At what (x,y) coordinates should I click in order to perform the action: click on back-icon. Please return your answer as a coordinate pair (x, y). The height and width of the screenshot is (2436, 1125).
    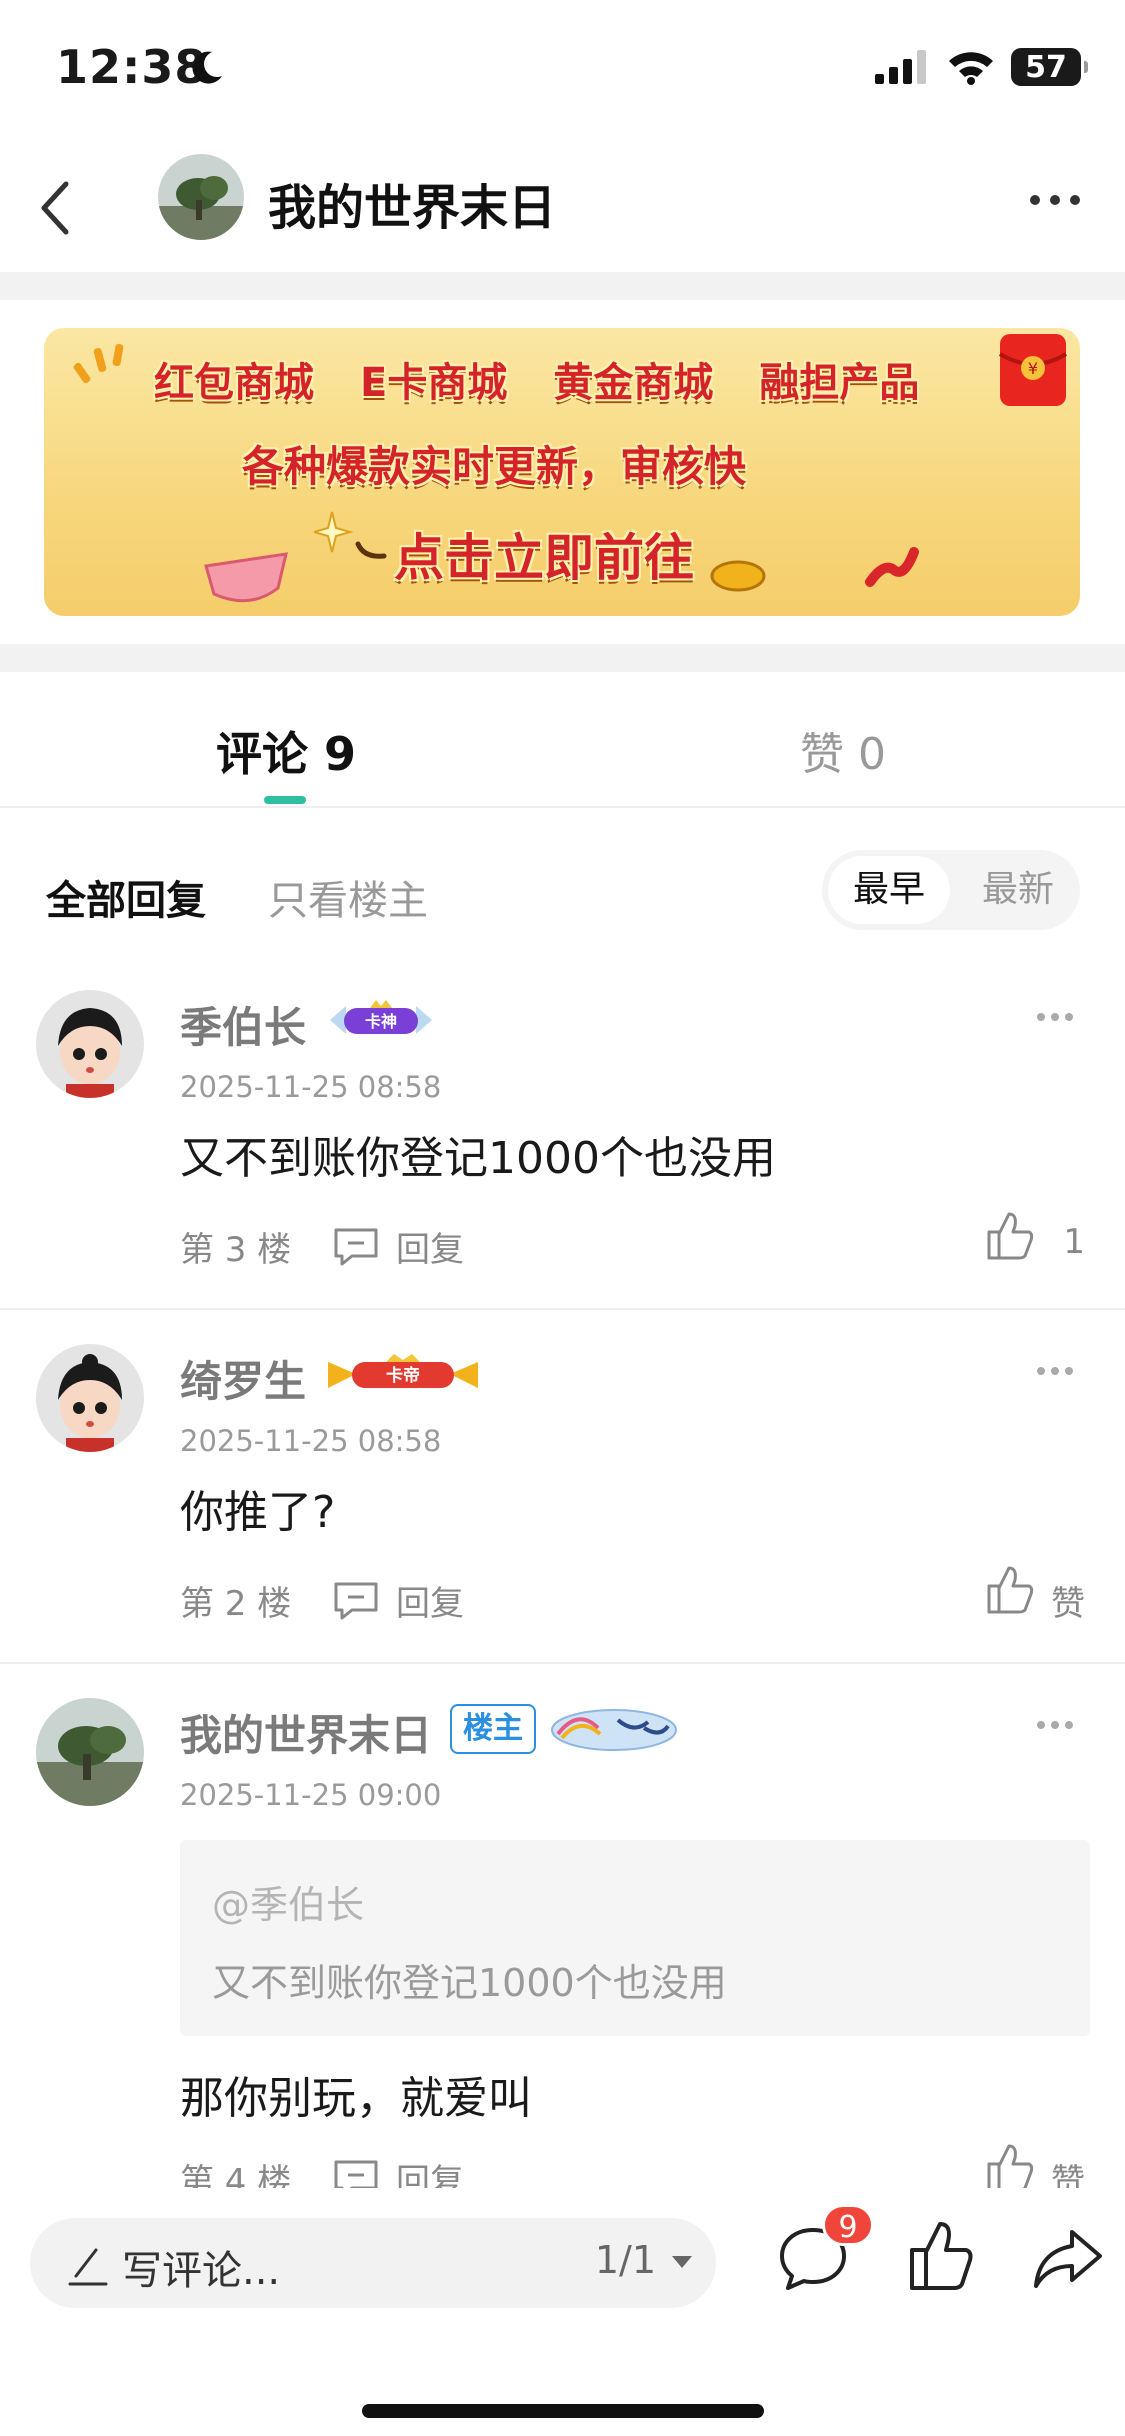
    Looking at the image, I should click on (60, 208).